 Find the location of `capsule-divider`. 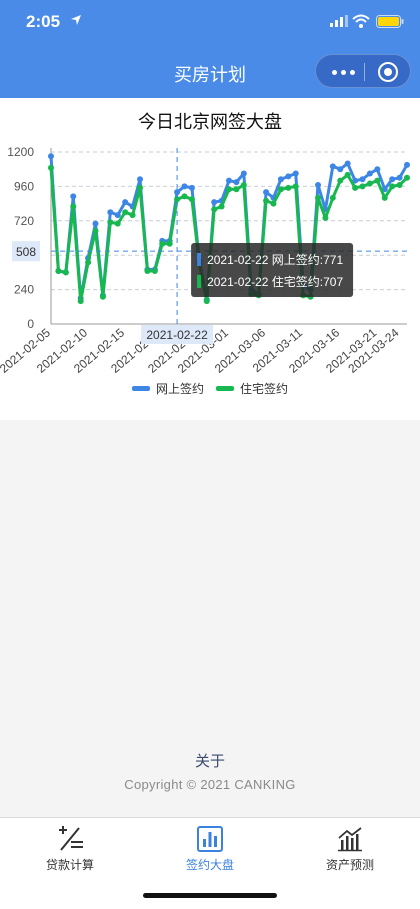

capsule-divider is located at coordinates (364, 72).